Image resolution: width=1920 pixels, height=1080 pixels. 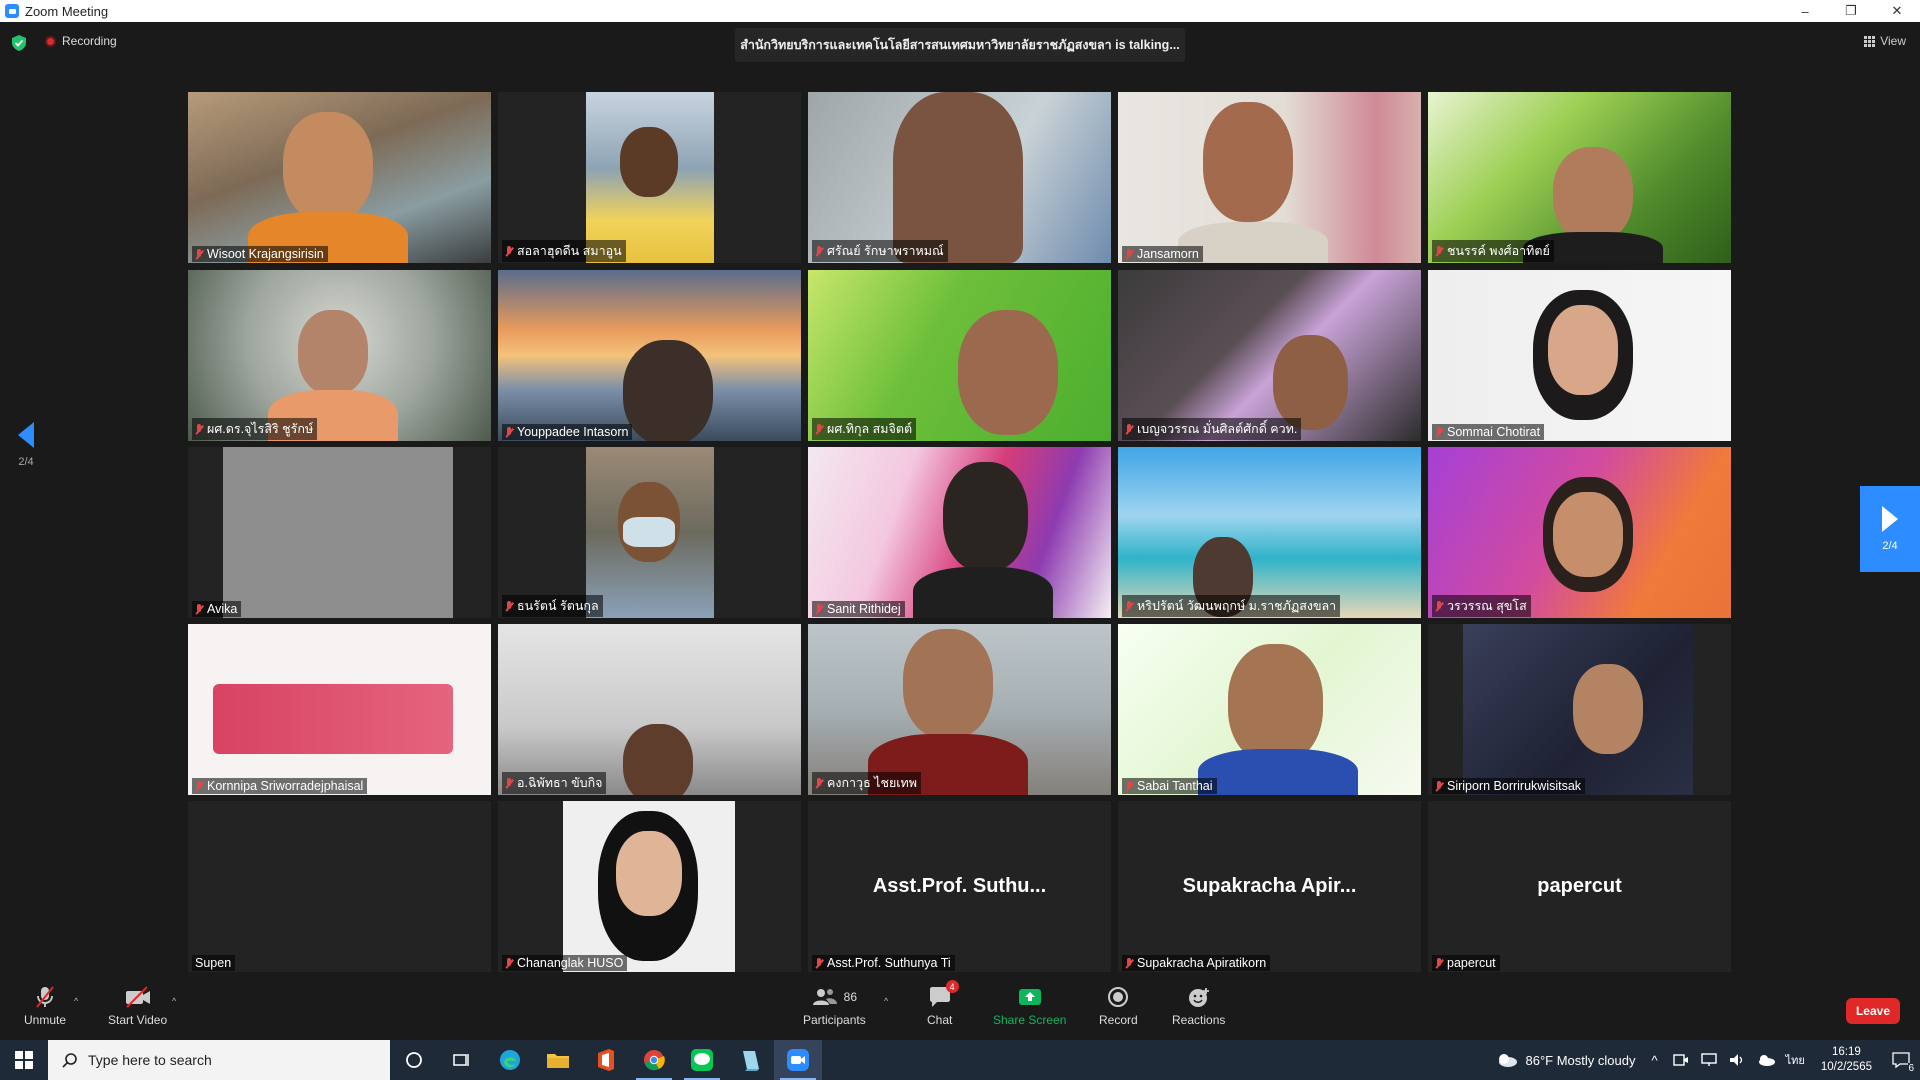 I want to click on video-tile: ธนรัตน์ รัตนกุล, so click(x=649, y=532).